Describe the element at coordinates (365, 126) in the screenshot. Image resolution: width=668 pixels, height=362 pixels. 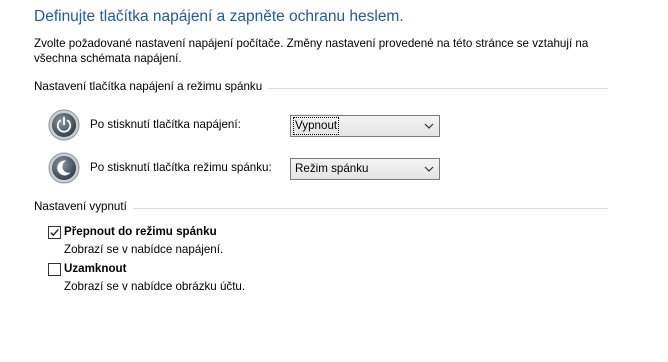
I see `power-button-action-dropdown: Vypnout` at that location.